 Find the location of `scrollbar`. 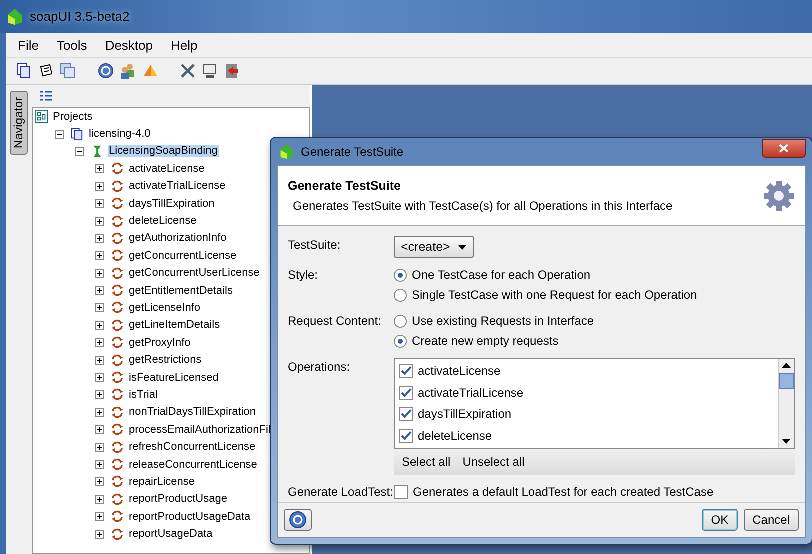

scrollbar is located at coordinates (786, 403).